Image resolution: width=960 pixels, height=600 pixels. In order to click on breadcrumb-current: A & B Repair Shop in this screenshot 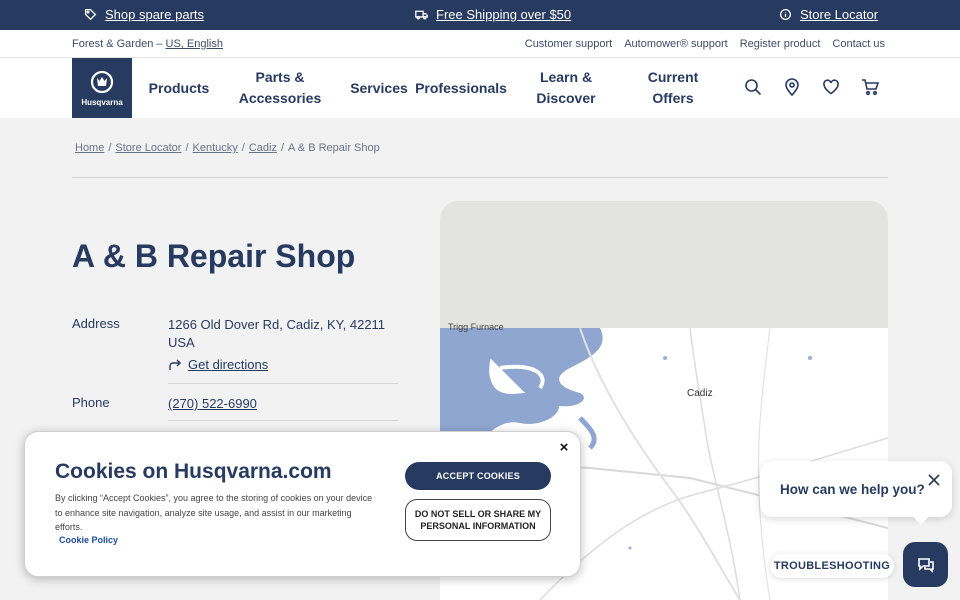, I will do `click(334, 148)`.